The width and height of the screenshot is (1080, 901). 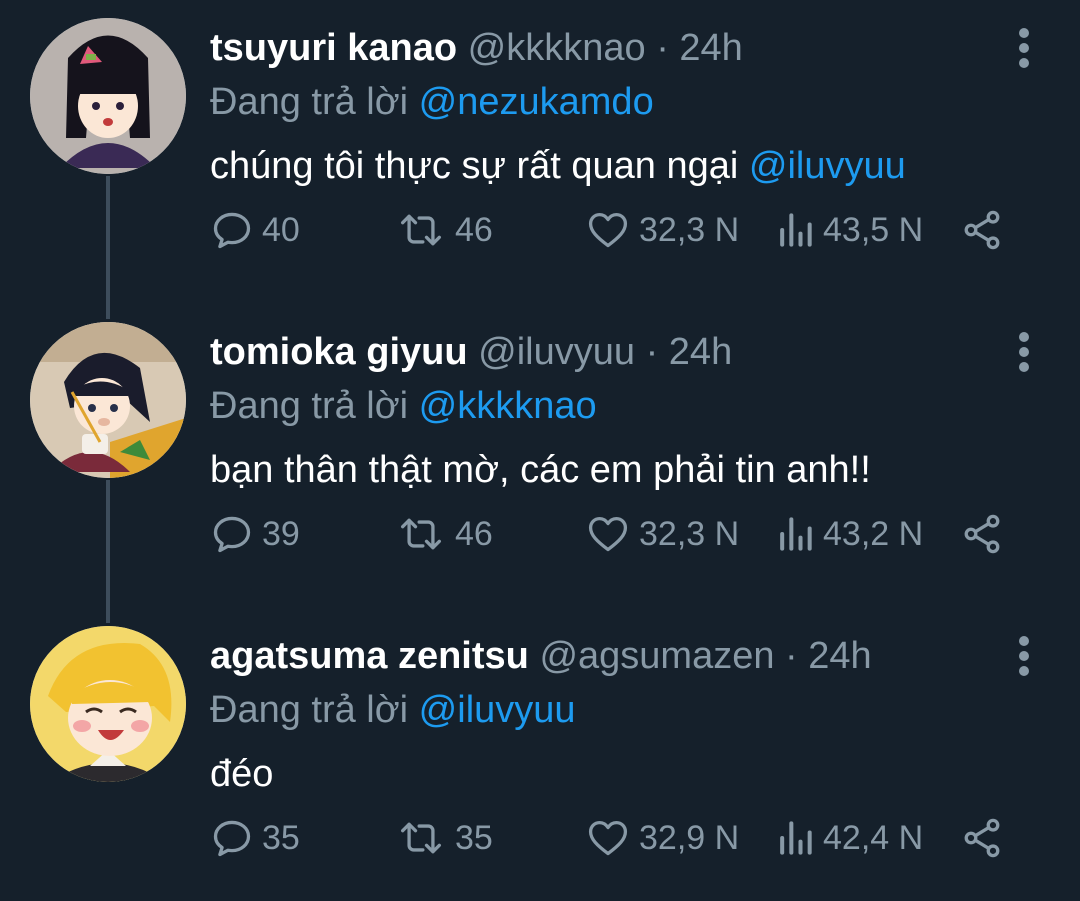 I want to click on views-button: 43,5 N, so click(x=849, y=230).